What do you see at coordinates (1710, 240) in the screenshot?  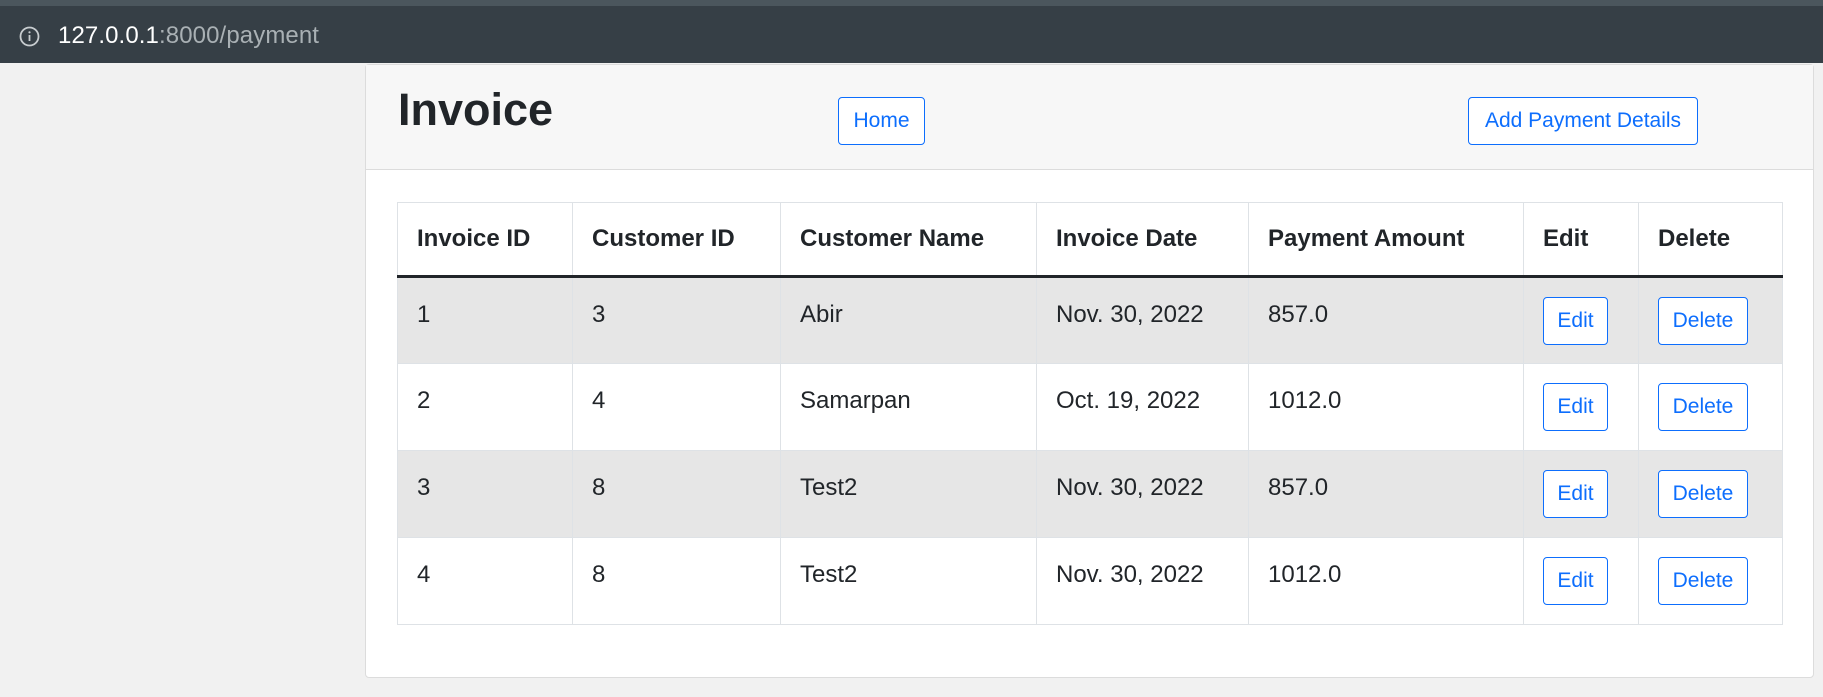 I see `column-header-delete: Delete` at bounding box center [1710, 240].